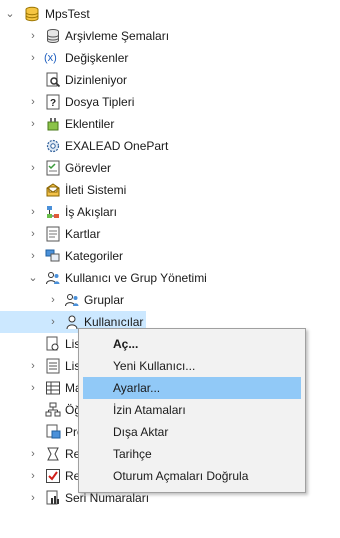  What do you see at coordinates (83, 234) in the screenshot?
I see `tree-item-label: Kartlar` at bounding box center [83, 234].